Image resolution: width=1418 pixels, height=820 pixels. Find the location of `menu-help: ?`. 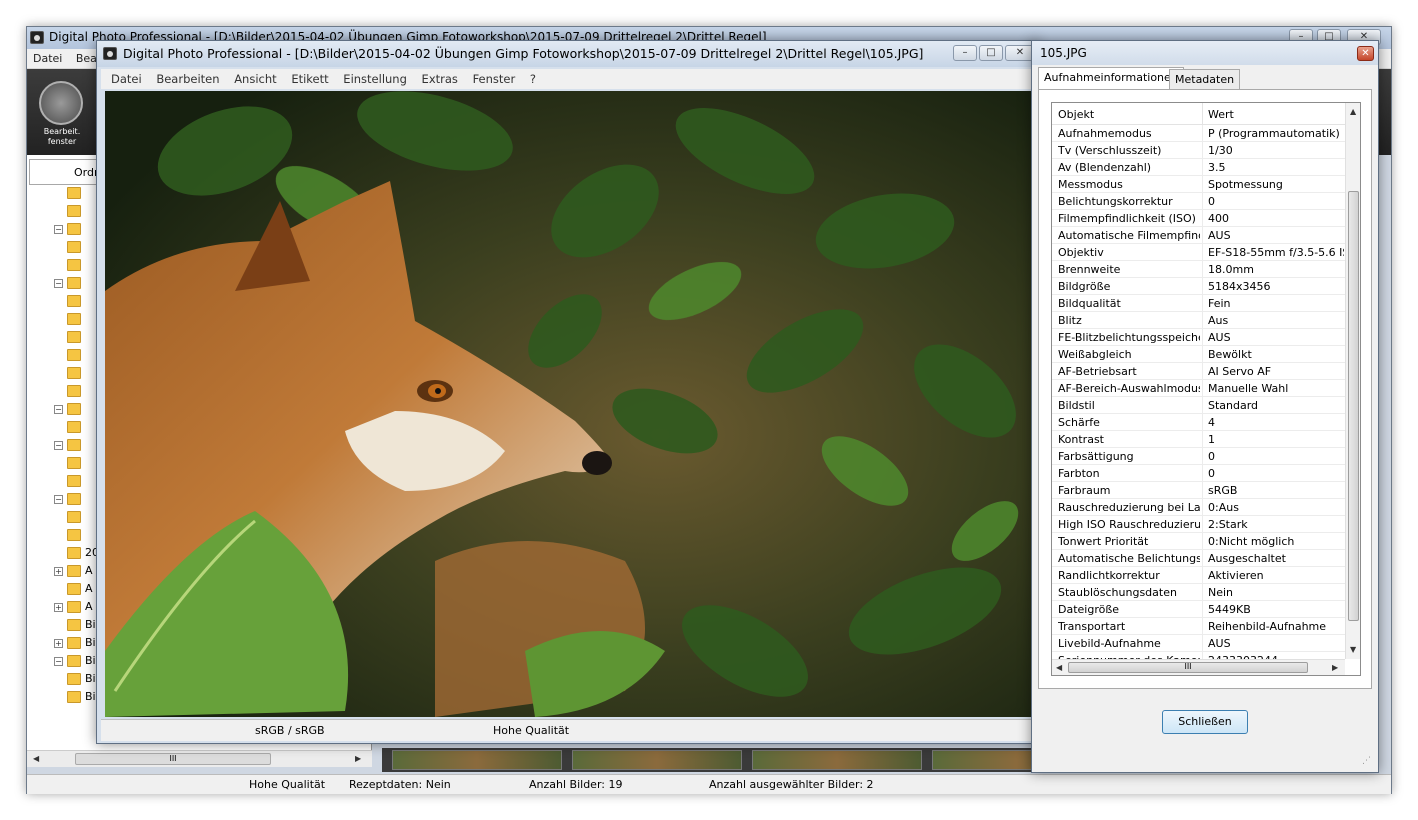

menu-help: ? is located at coordinates (533, 79).